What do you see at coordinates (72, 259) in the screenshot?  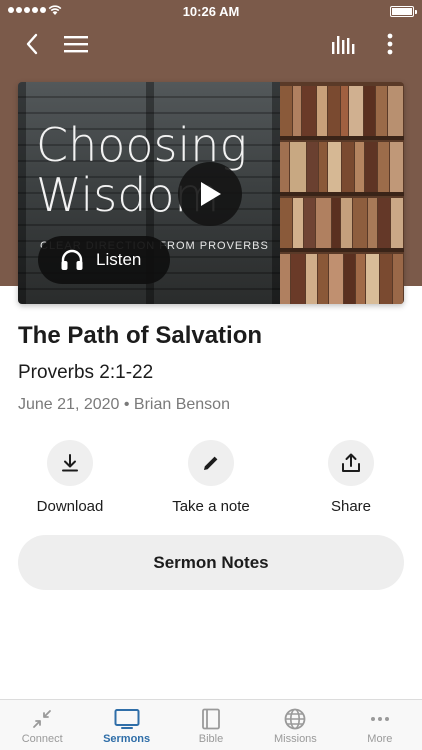 I see `headphones-icon` at bounding box center [72, 259].